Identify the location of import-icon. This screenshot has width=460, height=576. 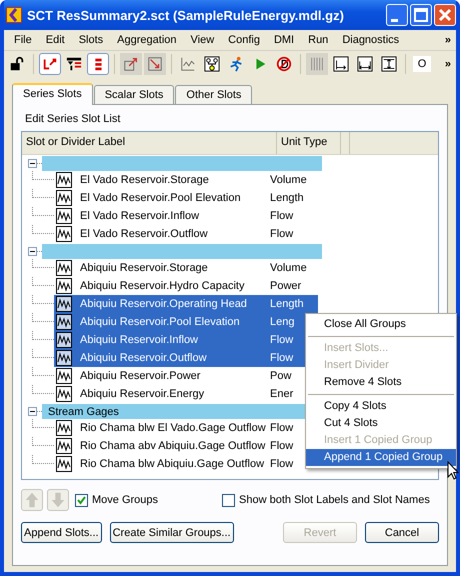
(155, 64).